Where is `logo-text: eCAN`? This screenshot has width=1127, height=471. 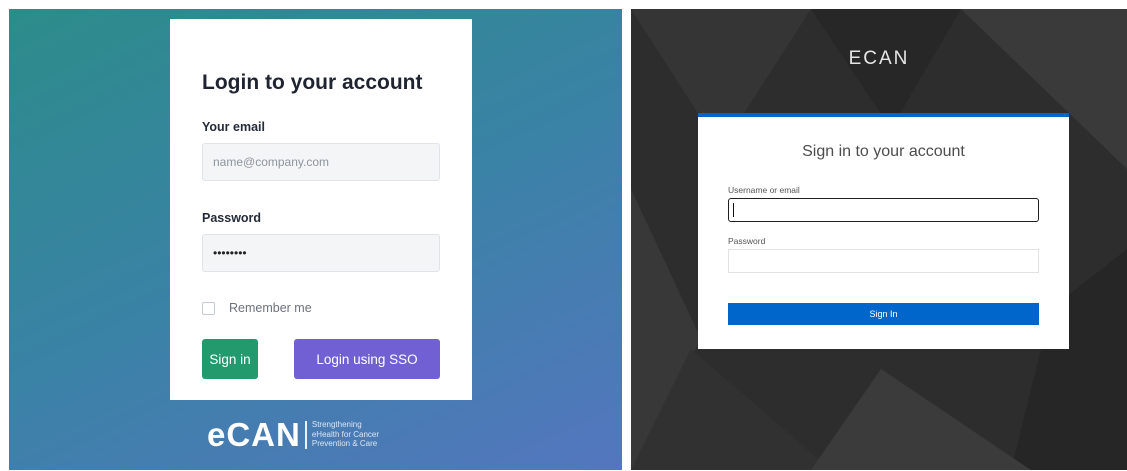
logo-text: eCAN is located at coordinates (254, 434).